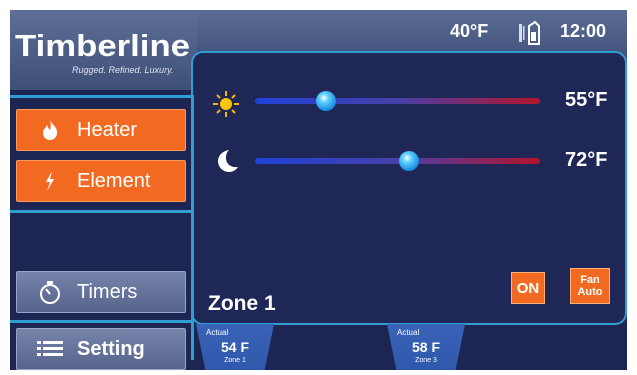 This screenshot has width=637, height=375. Describe the element at coordinates (242, 303) in the screenshot. I see `zone-title: Zone 1` at that location.